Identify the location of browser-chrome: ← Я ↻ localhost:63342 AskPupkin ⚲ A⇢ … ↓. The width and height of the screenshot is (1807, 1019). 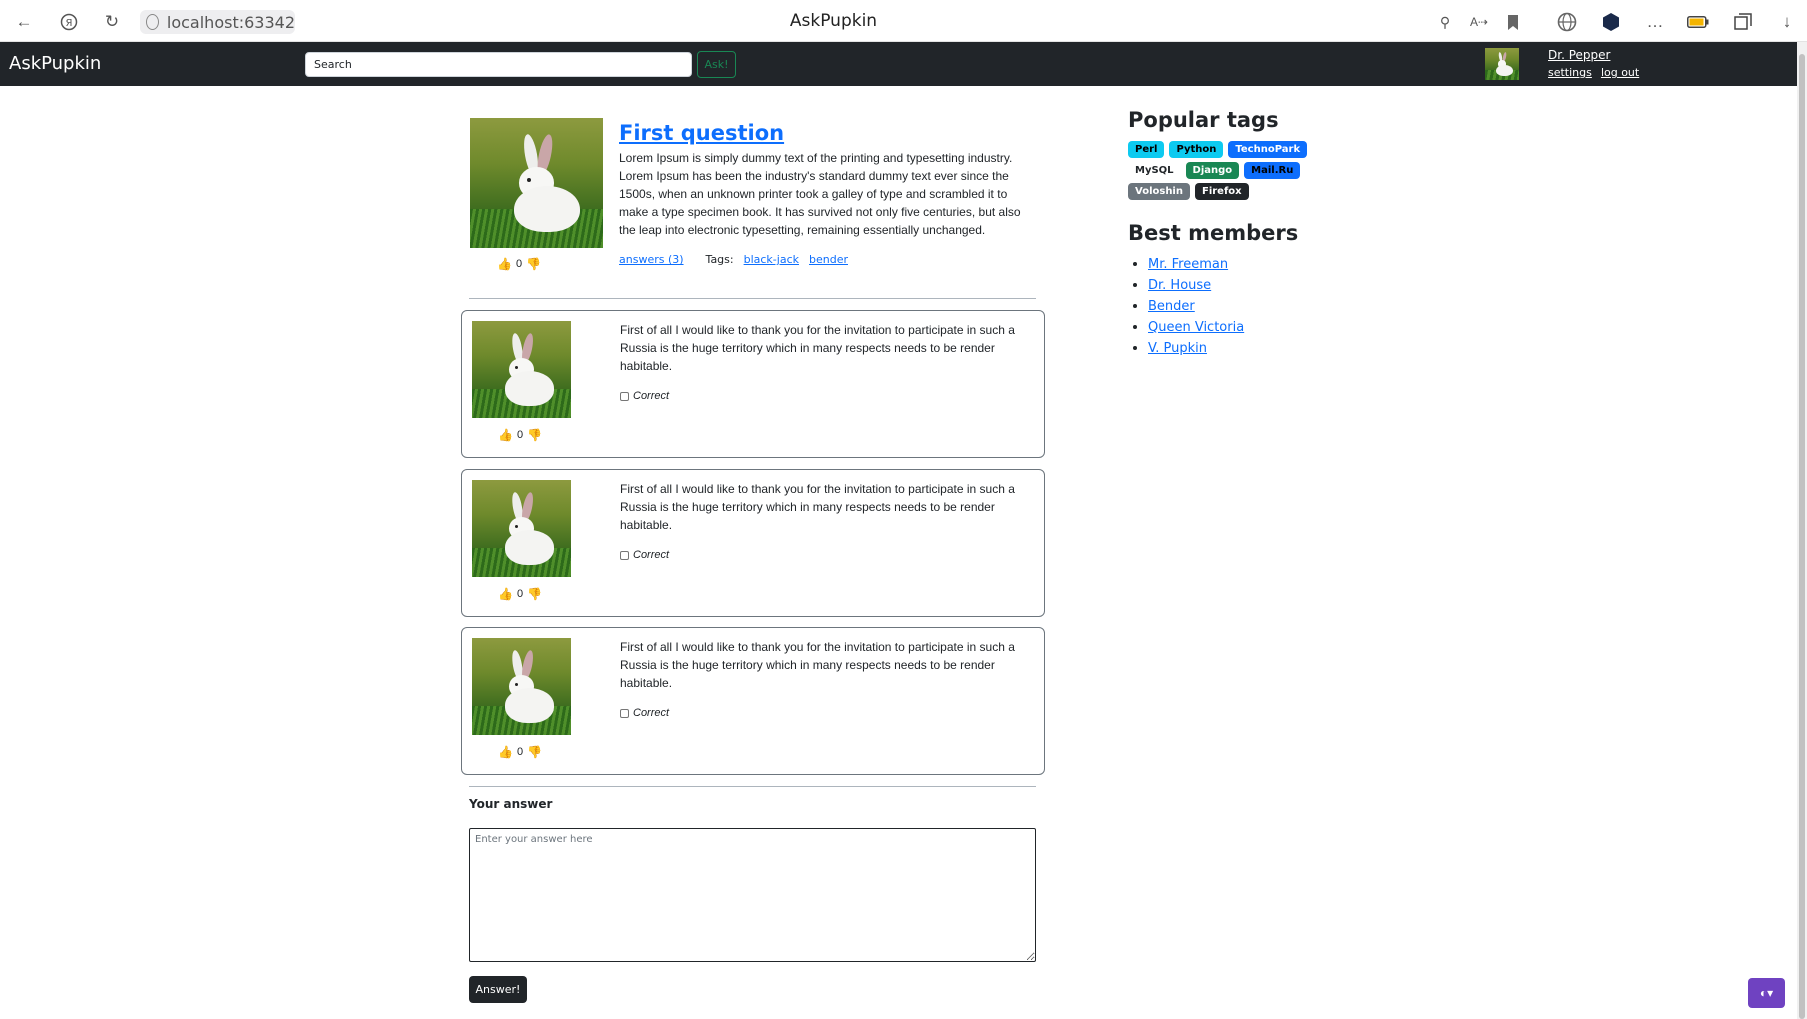
(903, 21).